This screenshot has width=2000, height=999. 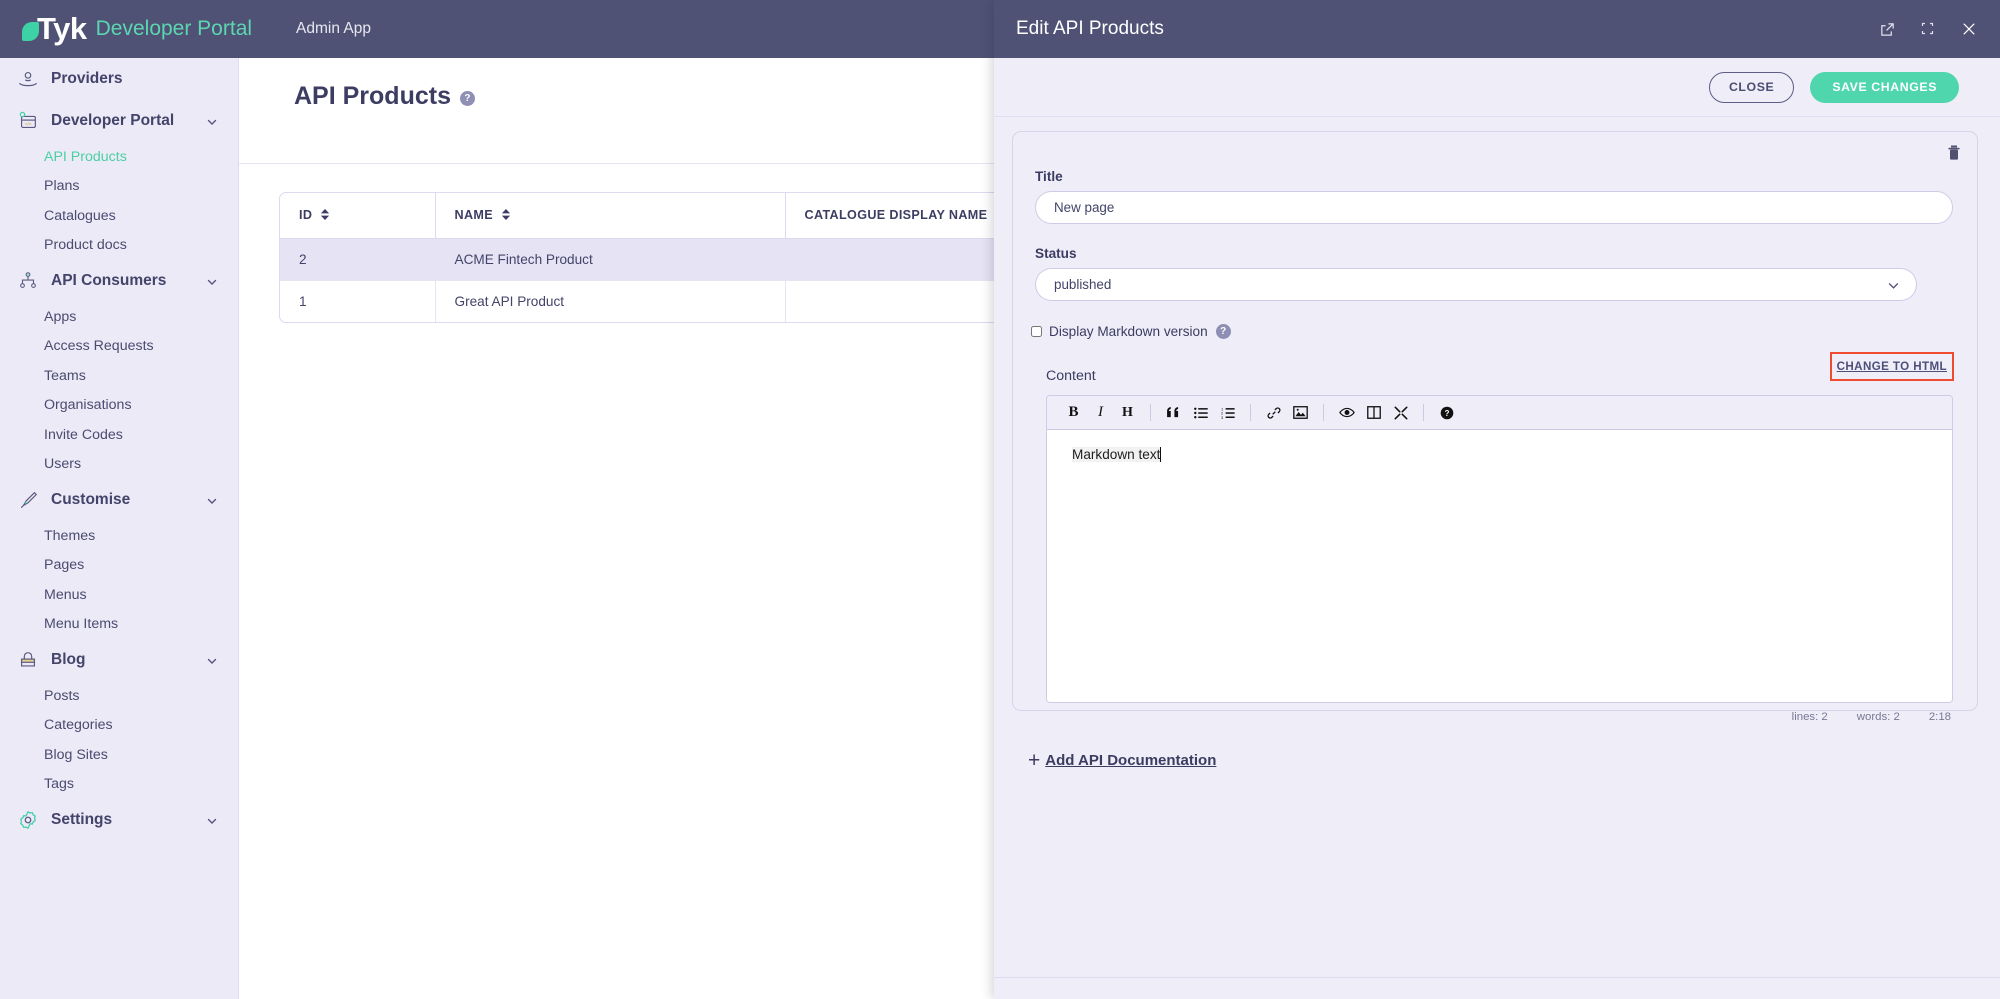 I want to click on admin-app-label: Admin App, so click(x=333, y=29).